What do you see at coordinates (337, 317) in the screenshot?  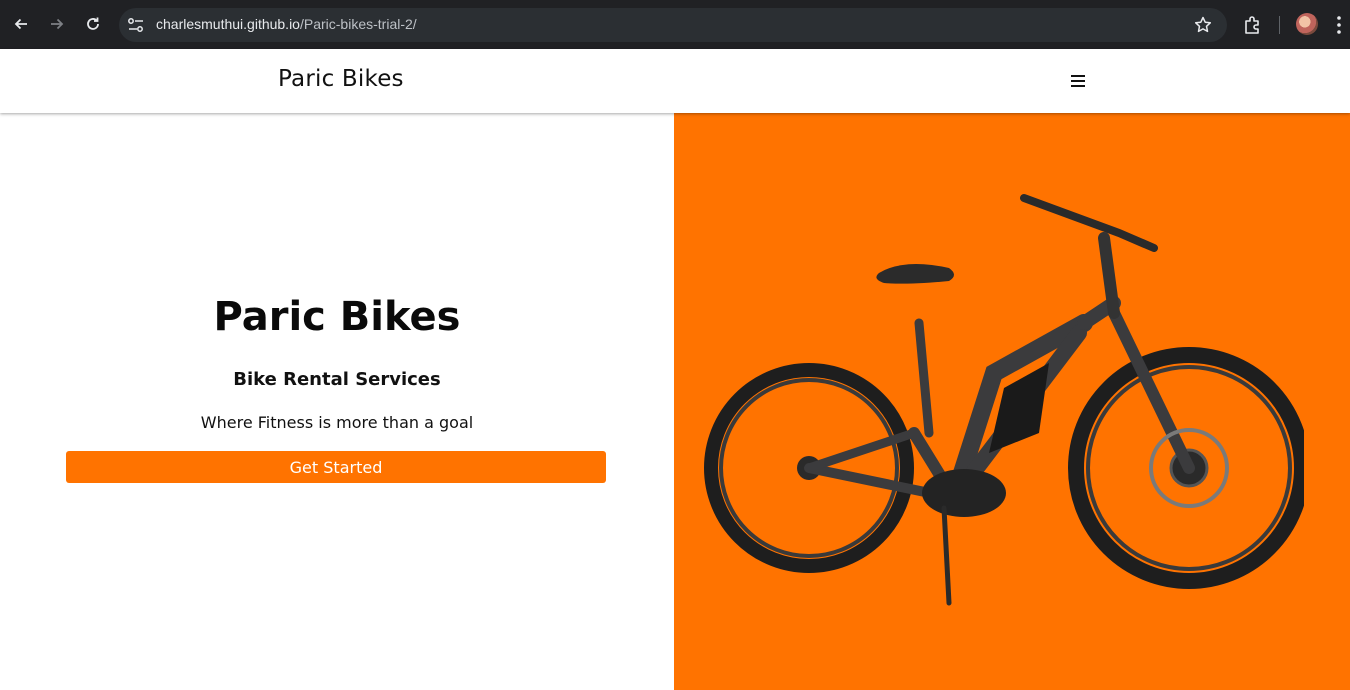 I see `hero-title: Paric Bikes` at bounding box center [337, 317].